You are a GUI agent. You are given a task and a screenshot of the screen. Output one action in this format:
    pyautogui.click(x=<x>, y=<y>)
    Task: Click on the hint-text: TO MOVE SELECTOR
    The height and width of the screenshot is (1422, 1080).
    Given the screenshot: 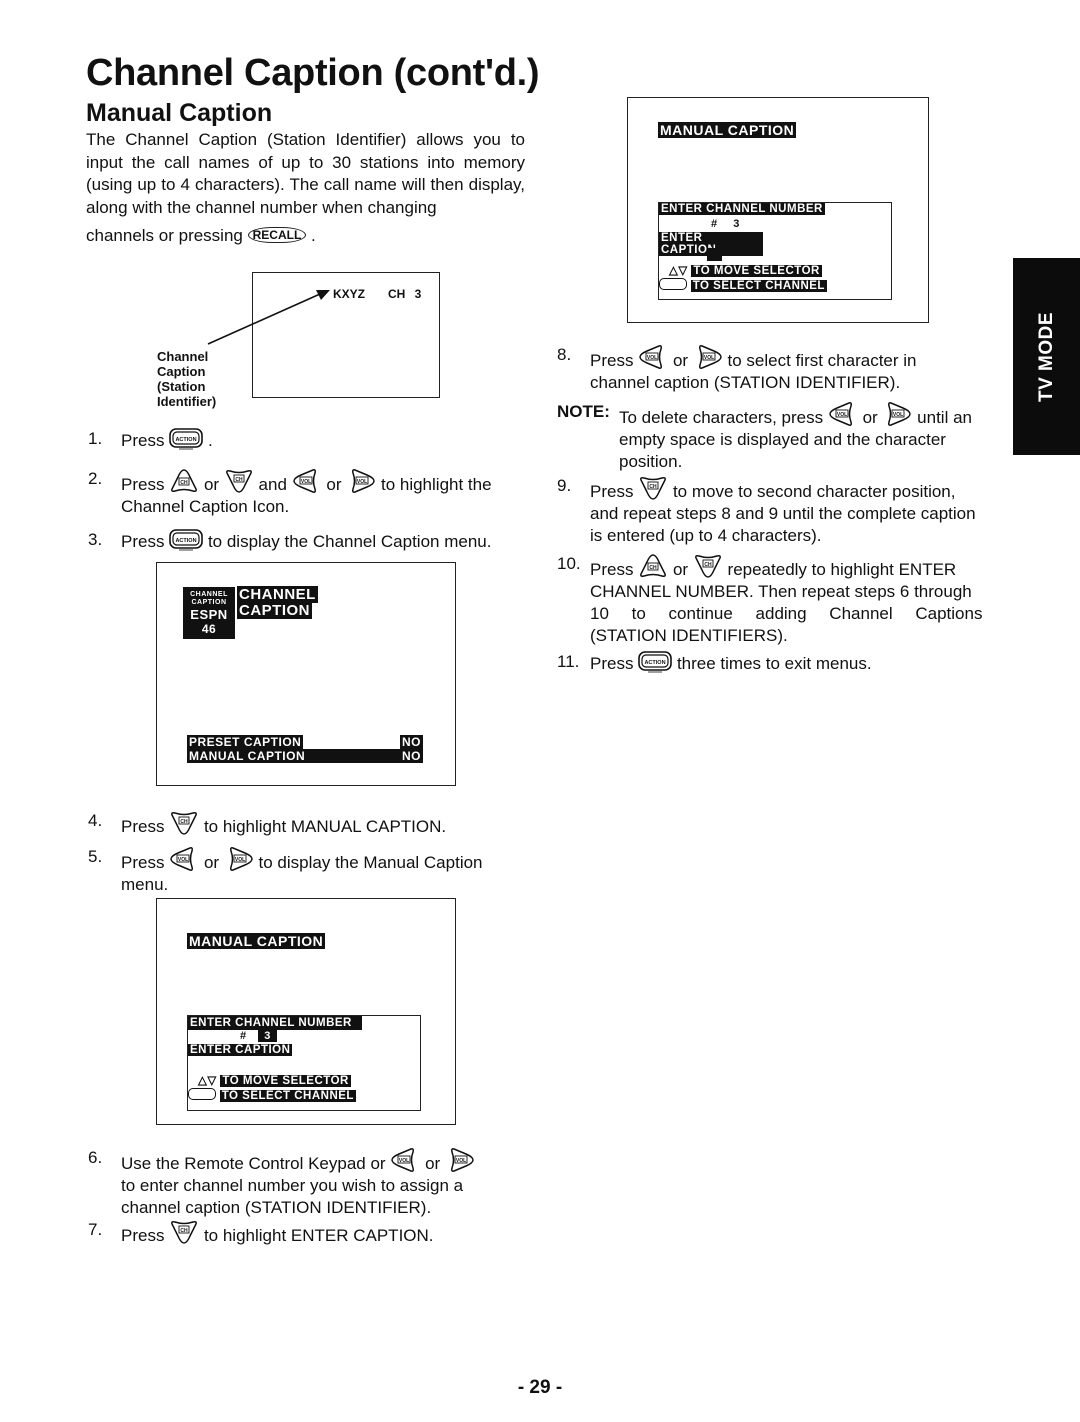 What is the action you would take?
    pyautogui.click(x=756, y=271)
    